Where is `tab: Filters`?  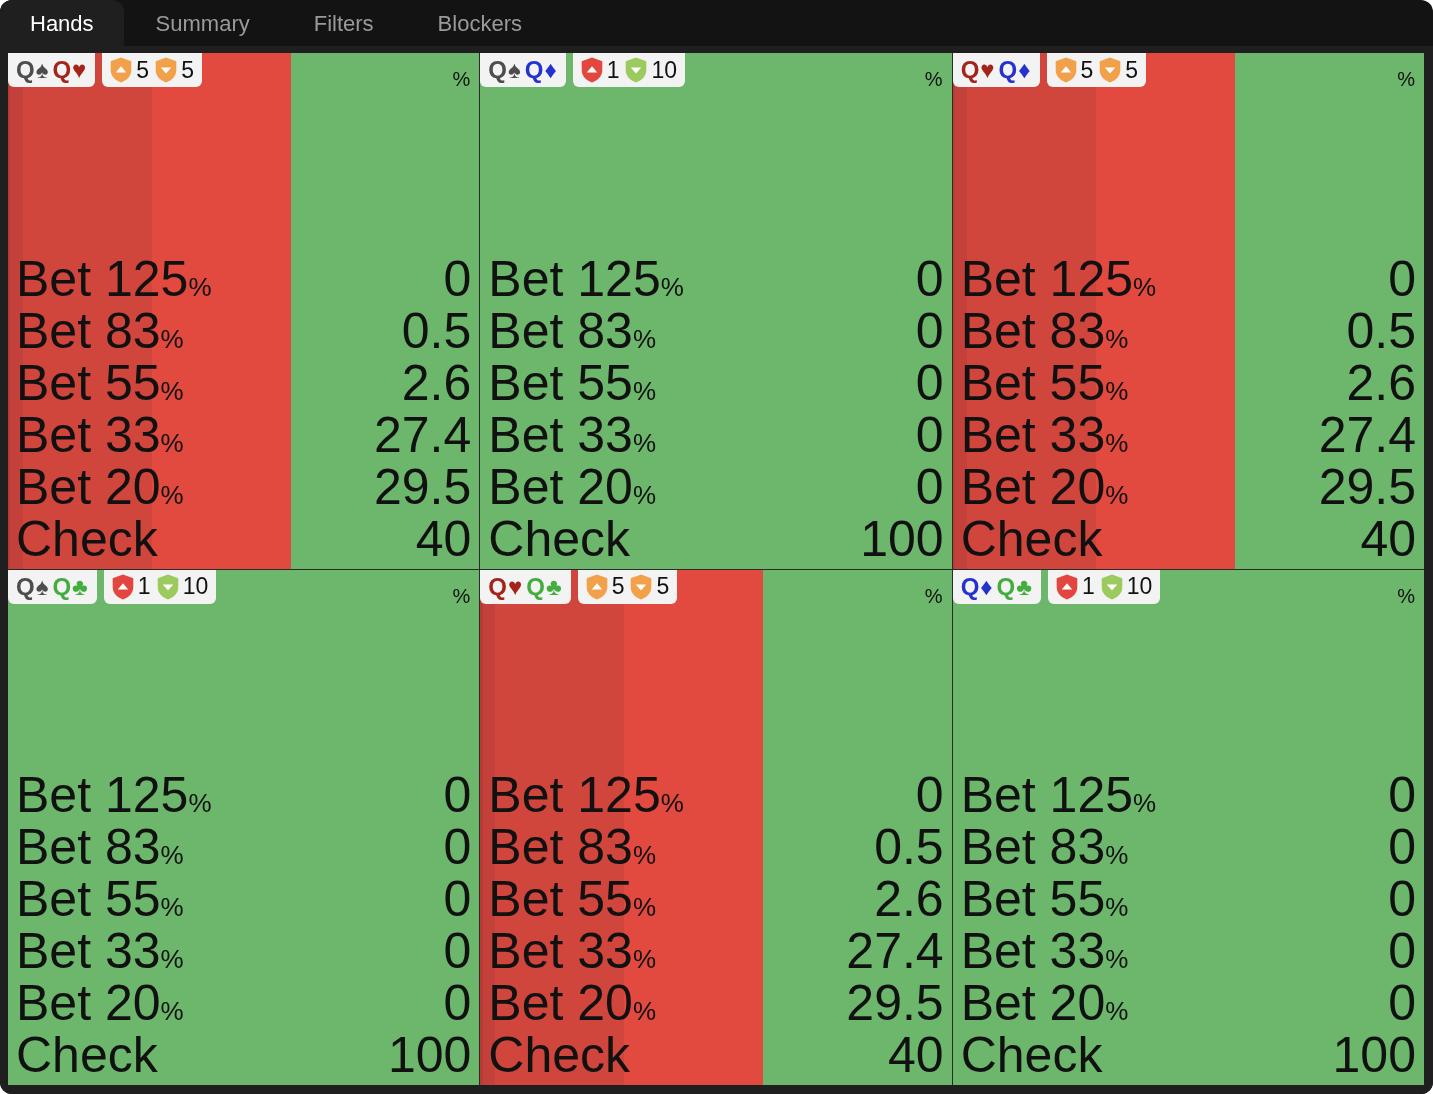 tab: Filters is located at coordinates (343, 23).